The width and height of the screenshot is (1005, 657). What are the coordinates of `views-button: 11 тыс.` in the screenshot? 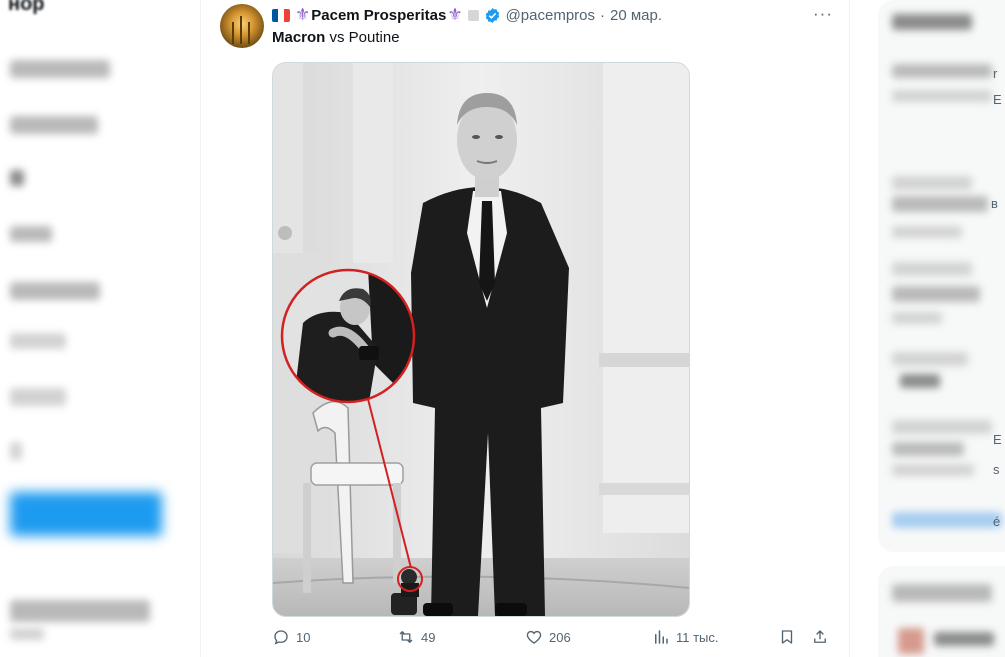 It's located at (685, 637).